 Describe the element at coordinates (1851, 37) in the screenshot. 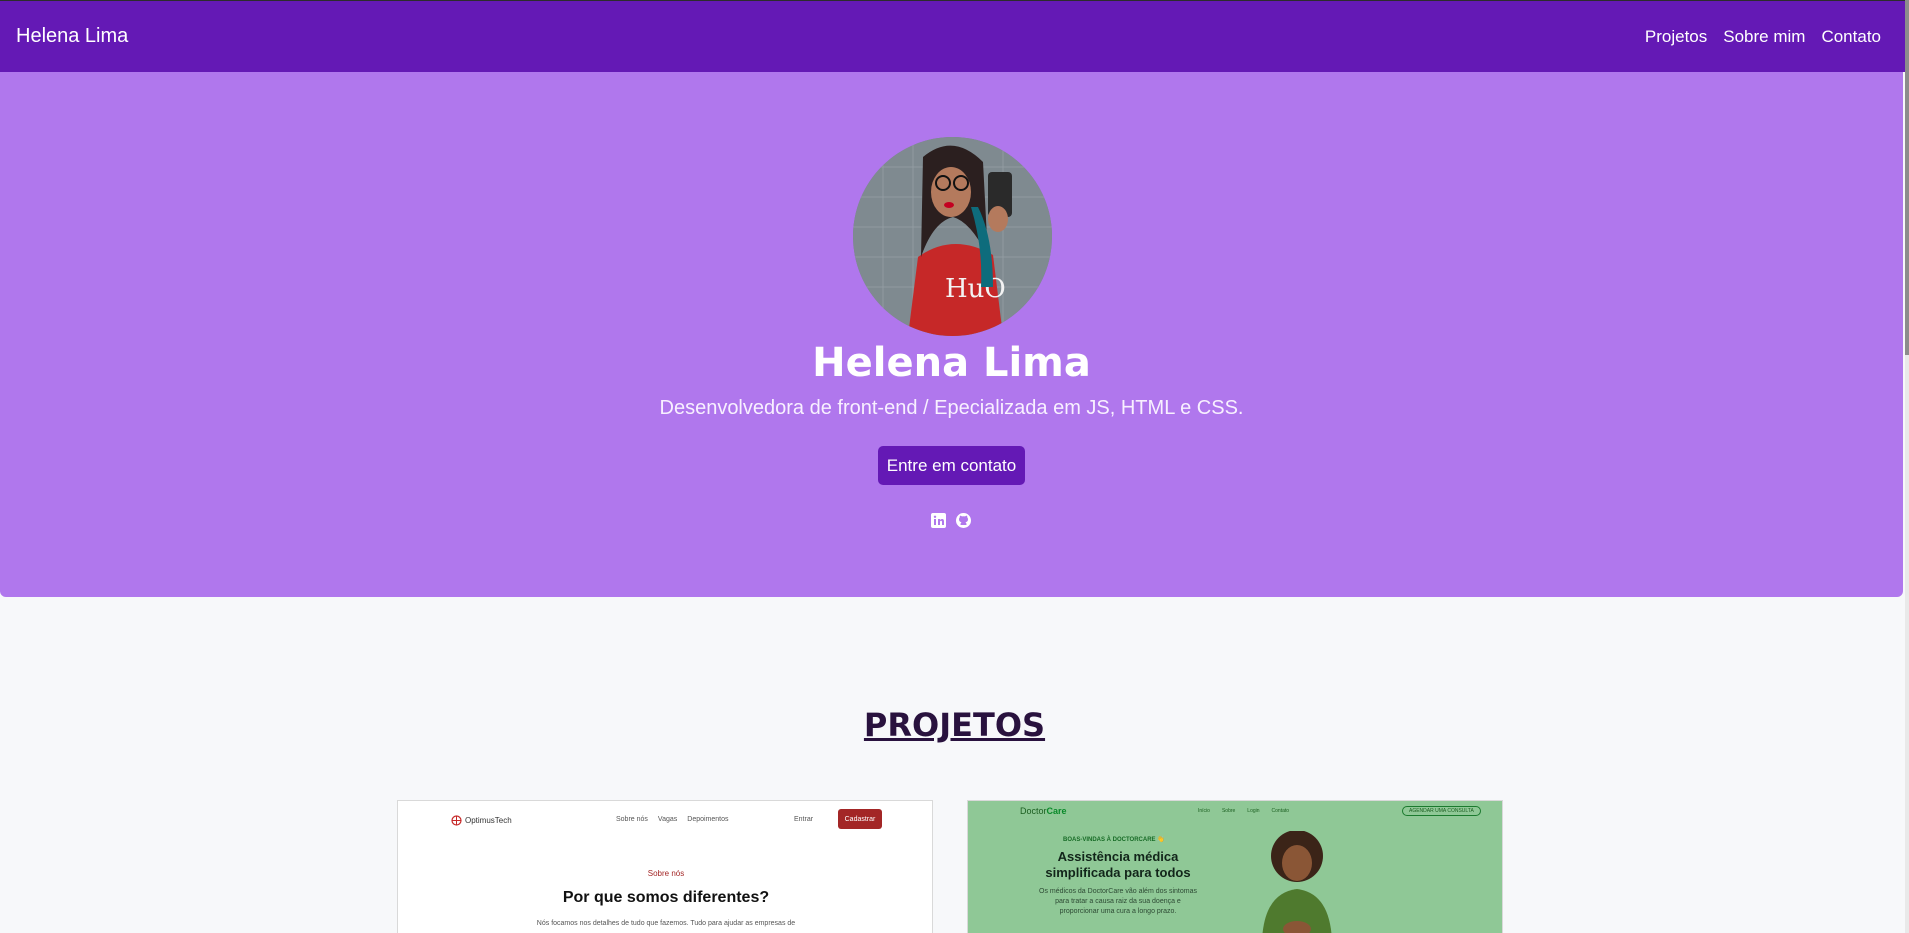

I see `nav-link-contato: Contato` at that location.